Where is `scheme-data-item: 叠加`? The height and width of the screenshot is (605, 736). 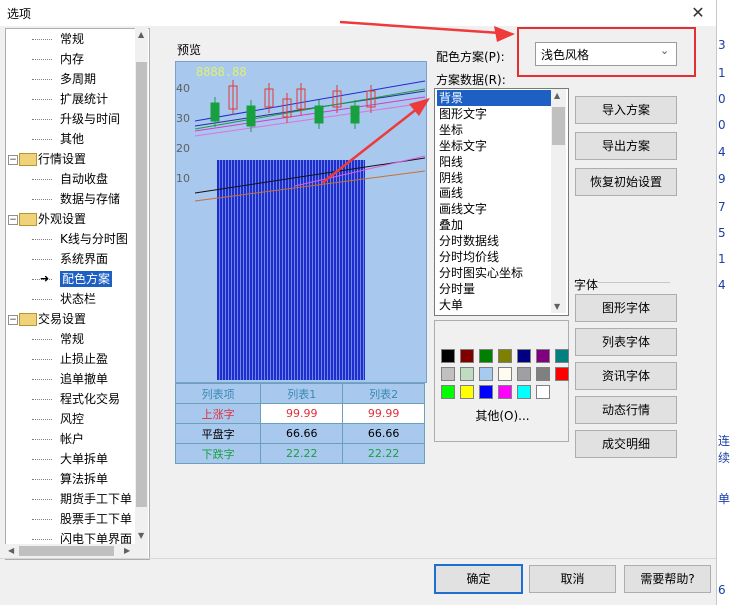 scheme-data-item: 叠加 is located at coordinates (494, 225).